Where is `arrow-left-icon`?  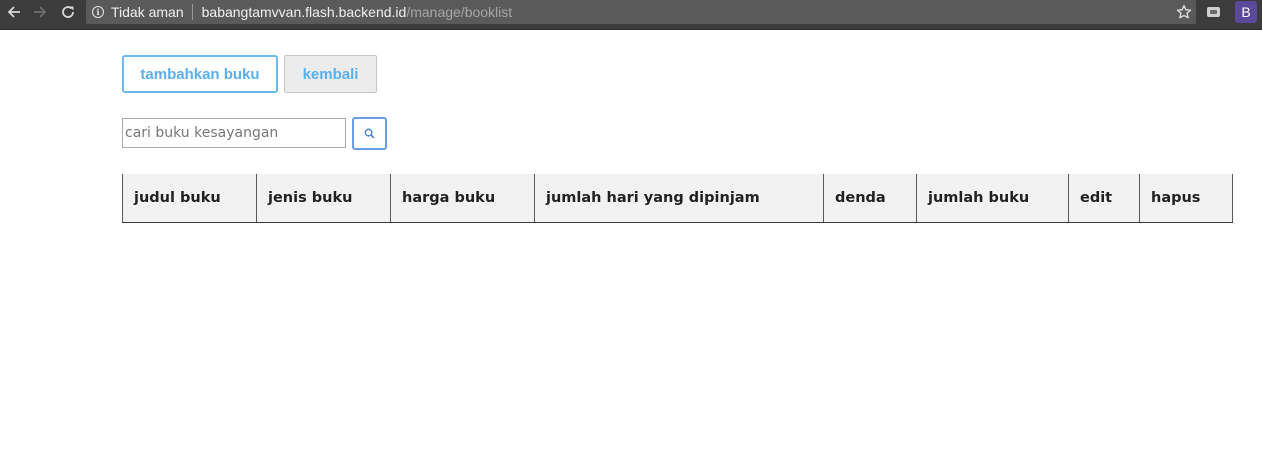
arrow-left-icon is located at coordinates (13, 12).